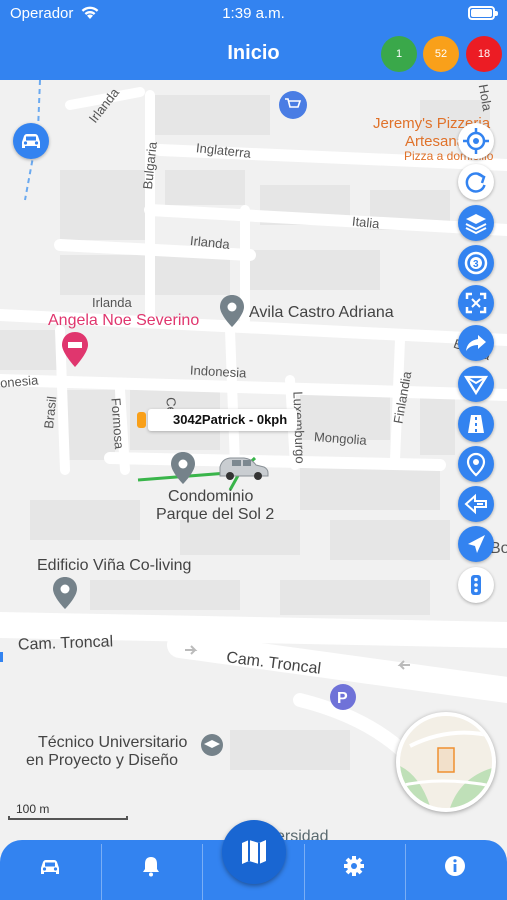 The height and width of the screenshot is (900, 507). I want to click on street-label: Indonesia, so click(218, 371).